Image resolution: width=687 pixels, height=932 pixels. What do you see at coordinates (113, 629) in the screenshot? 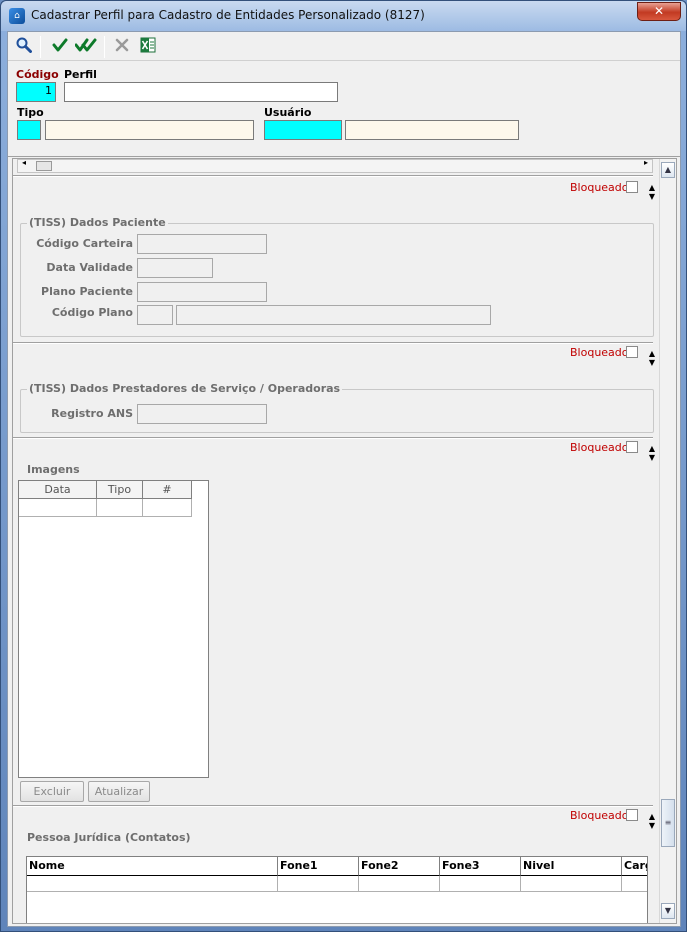
I see `imagens-grid: Data Tipo #` at bounding box center [113, 629].